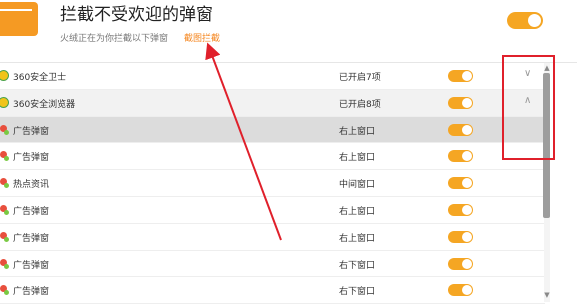 The height and width of the screenshot is (304, 577). I want to click on app-window-icon, so click(19, 19).